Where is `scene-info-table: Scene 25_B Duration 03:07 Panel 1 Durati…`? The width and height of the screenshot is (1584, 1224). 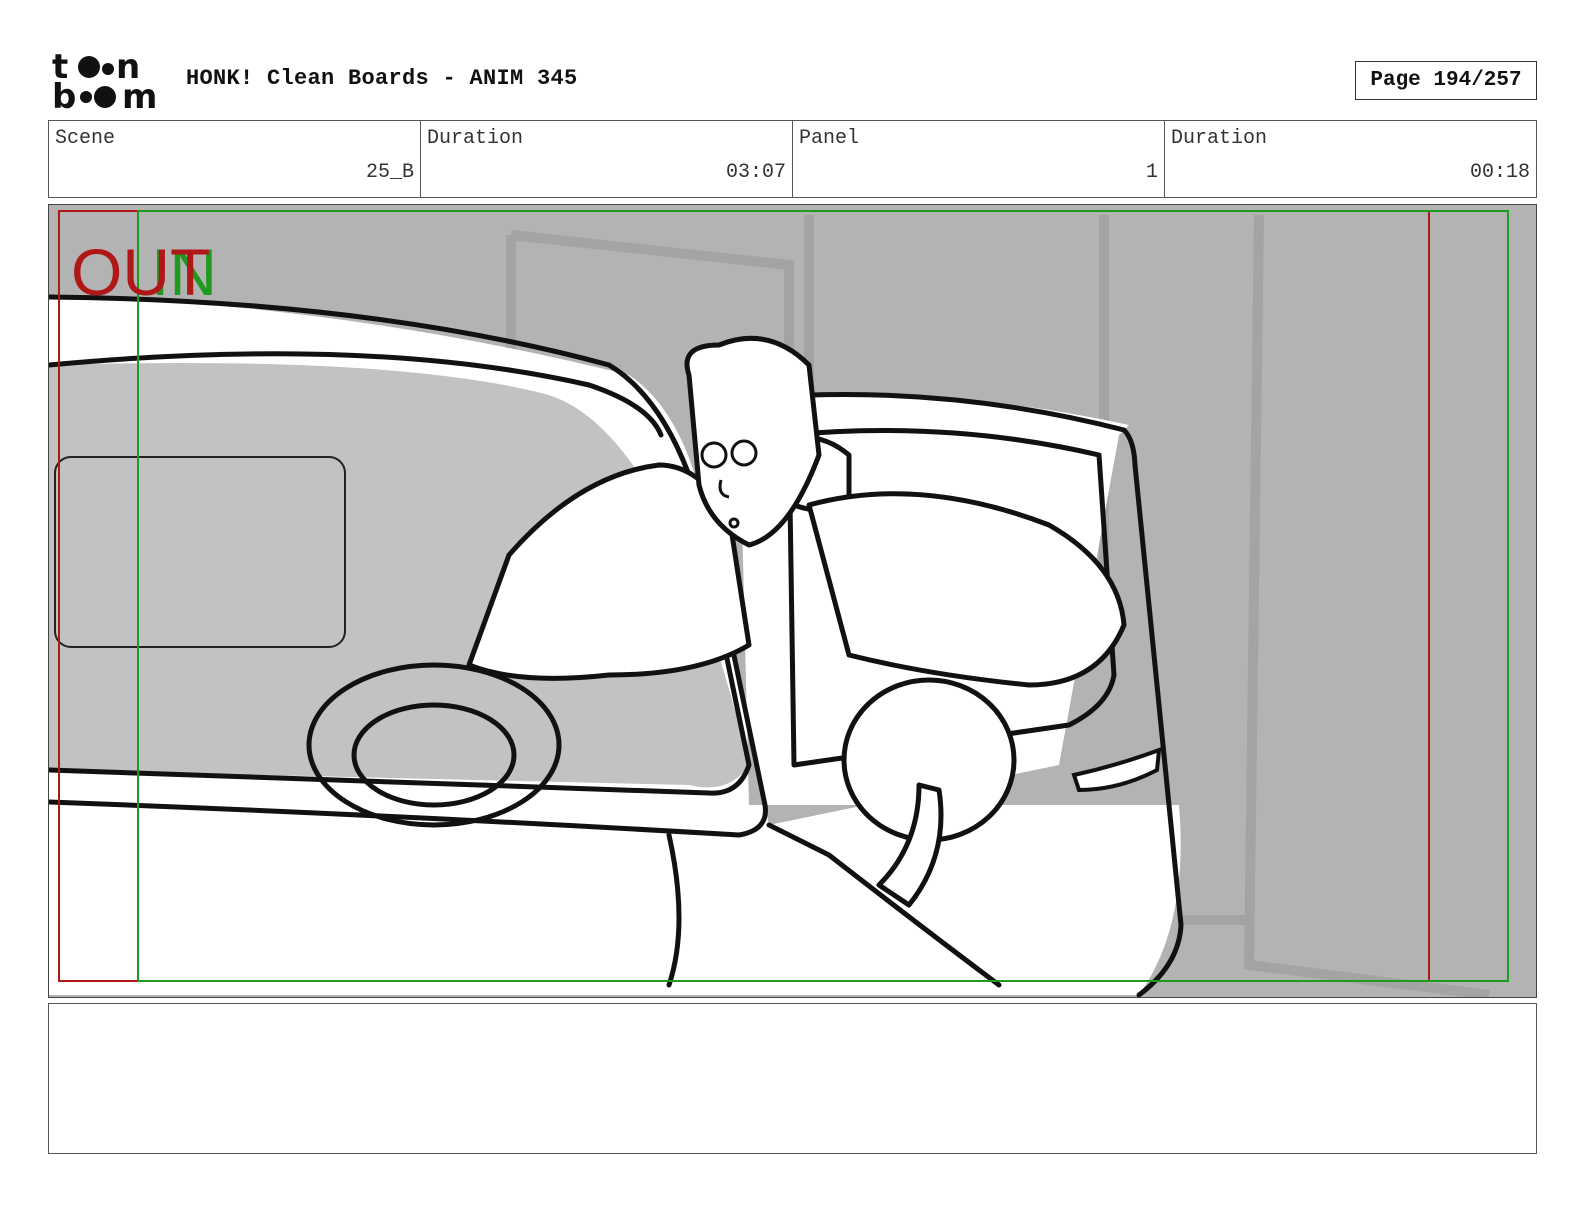
scene-info-table: Scene 25_B Duration 03:07 Panel 1 Durati… is located at coordinates (792, 159).